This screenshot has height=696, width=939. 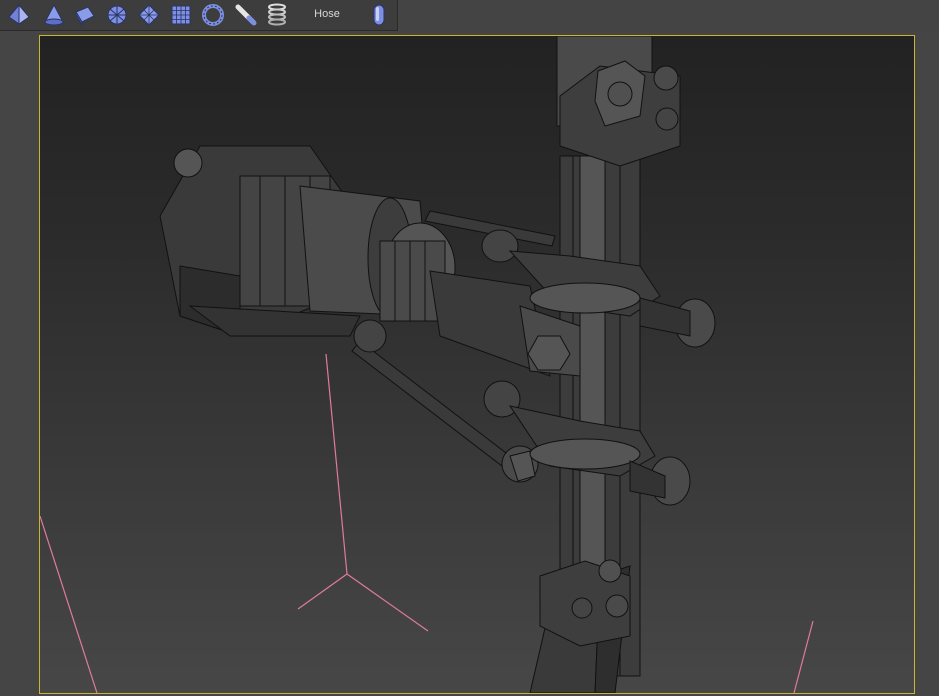 I want to click on geosphere-icon, so click(x=117, y=15).